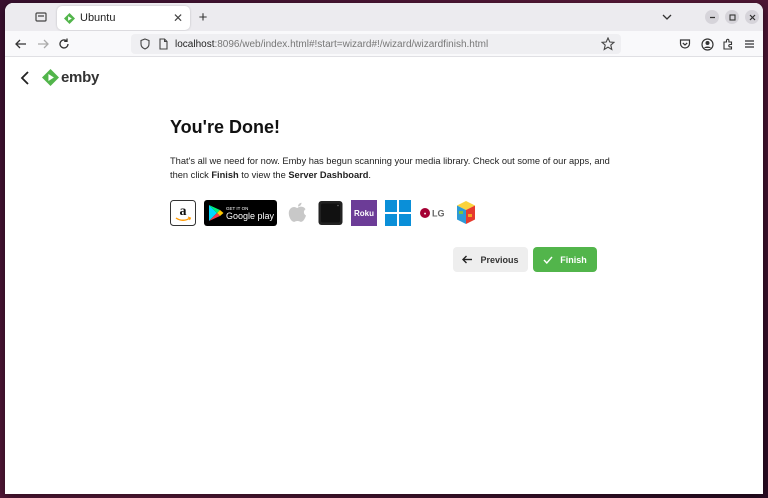 This screenshot has height=498, width=768. I want to click on arrow-left-icon, so click(467, 259).